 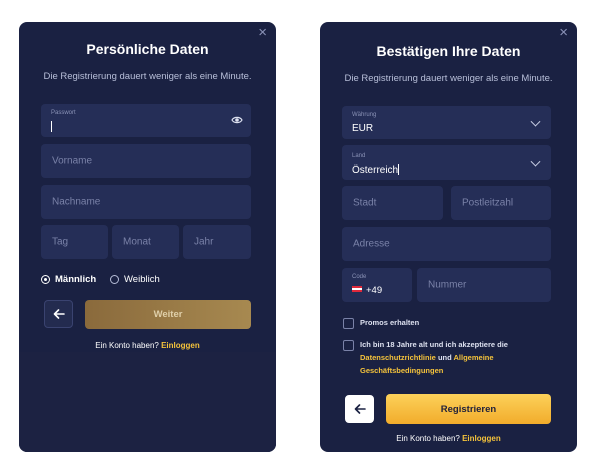 I want to click on gender-female-option: Weiblich, so click(x=135, y=279).